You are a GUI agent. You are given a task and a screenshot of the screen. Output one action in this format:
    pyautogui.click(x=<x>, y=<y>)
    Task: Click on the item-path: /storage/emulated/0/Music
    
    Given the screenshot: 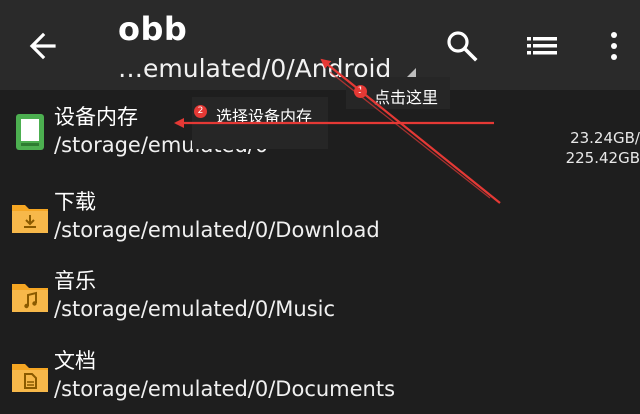 What is the action you would take?
    pyautogui.click(x=195, y=309)
    